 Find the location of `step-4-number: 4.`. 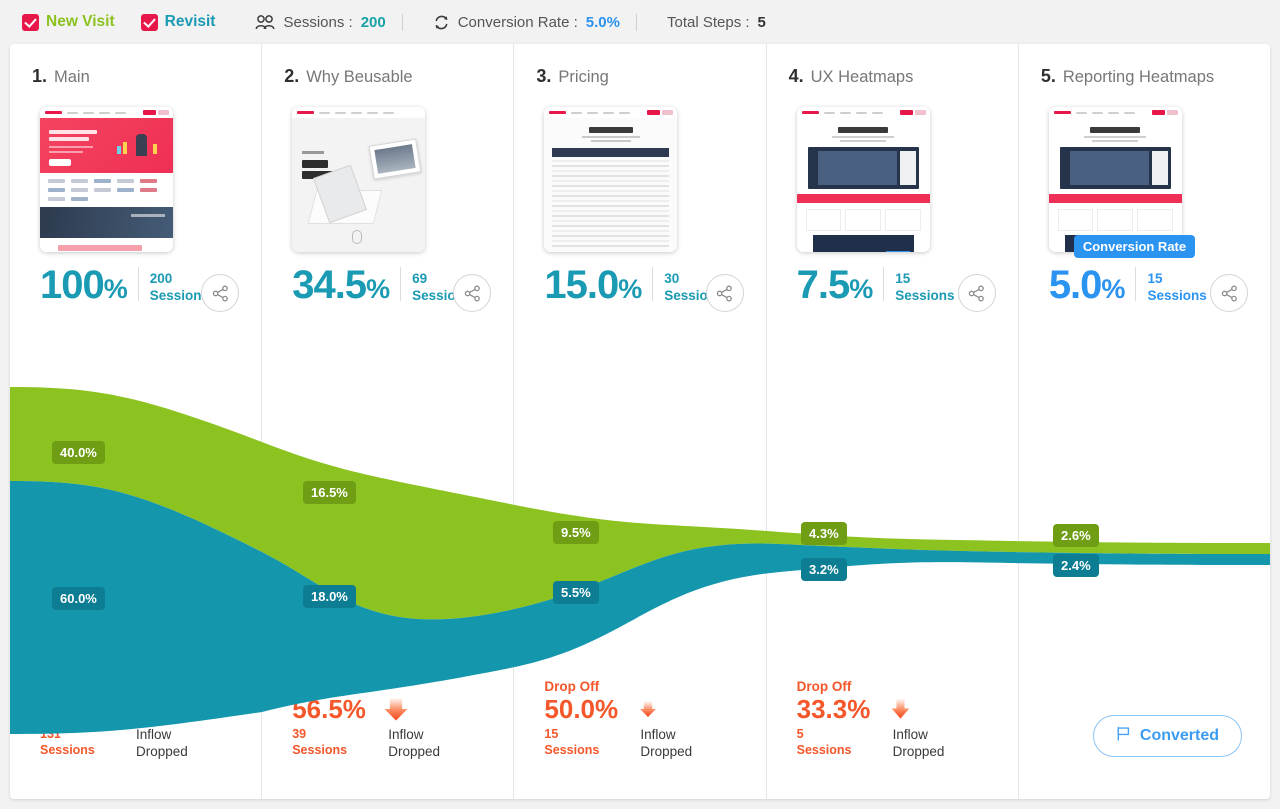

step-4-number: 4. is located at coordinates (796, 76).